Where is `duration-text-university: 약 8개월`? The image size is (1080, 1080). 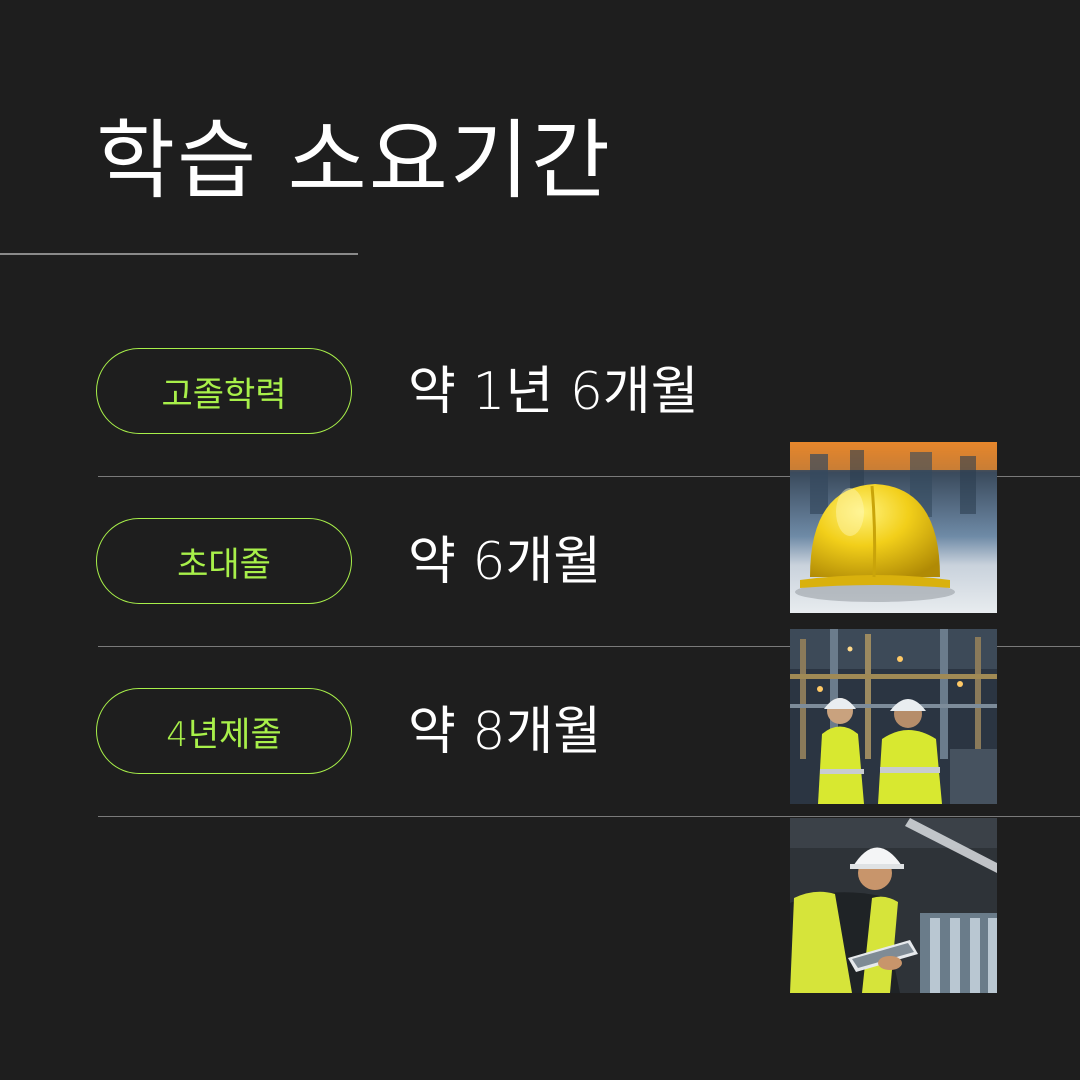 duration-text-university: 약 8개월 is located at coordinates (505, 732).